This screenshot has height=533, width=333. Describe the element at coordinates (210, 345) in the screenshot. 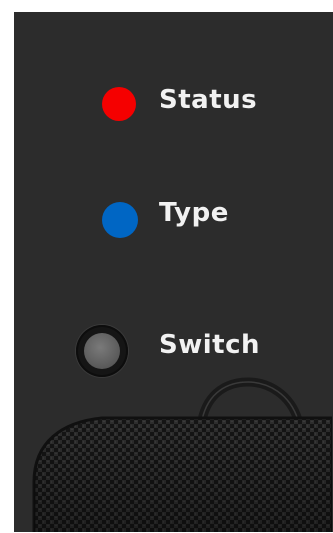

I see `switch-label: Switch` at that location.